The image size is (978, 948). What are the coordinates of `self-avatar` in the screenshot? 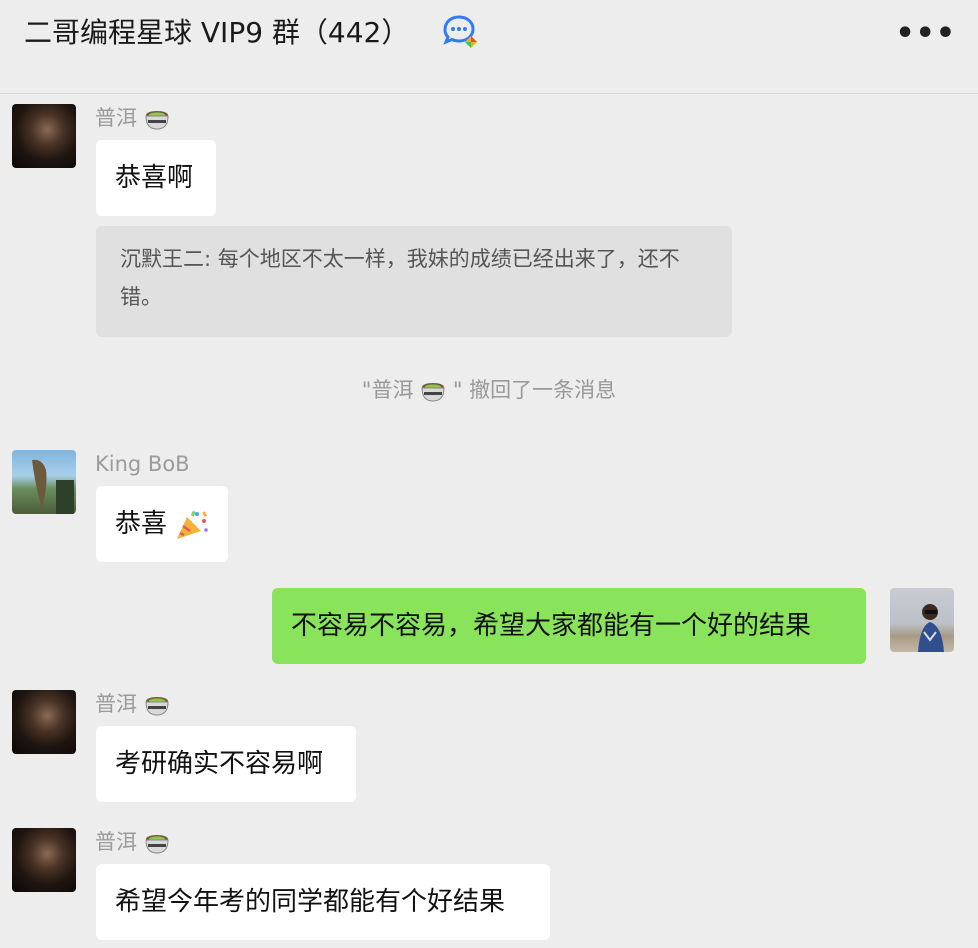 It's located at (922, 620).